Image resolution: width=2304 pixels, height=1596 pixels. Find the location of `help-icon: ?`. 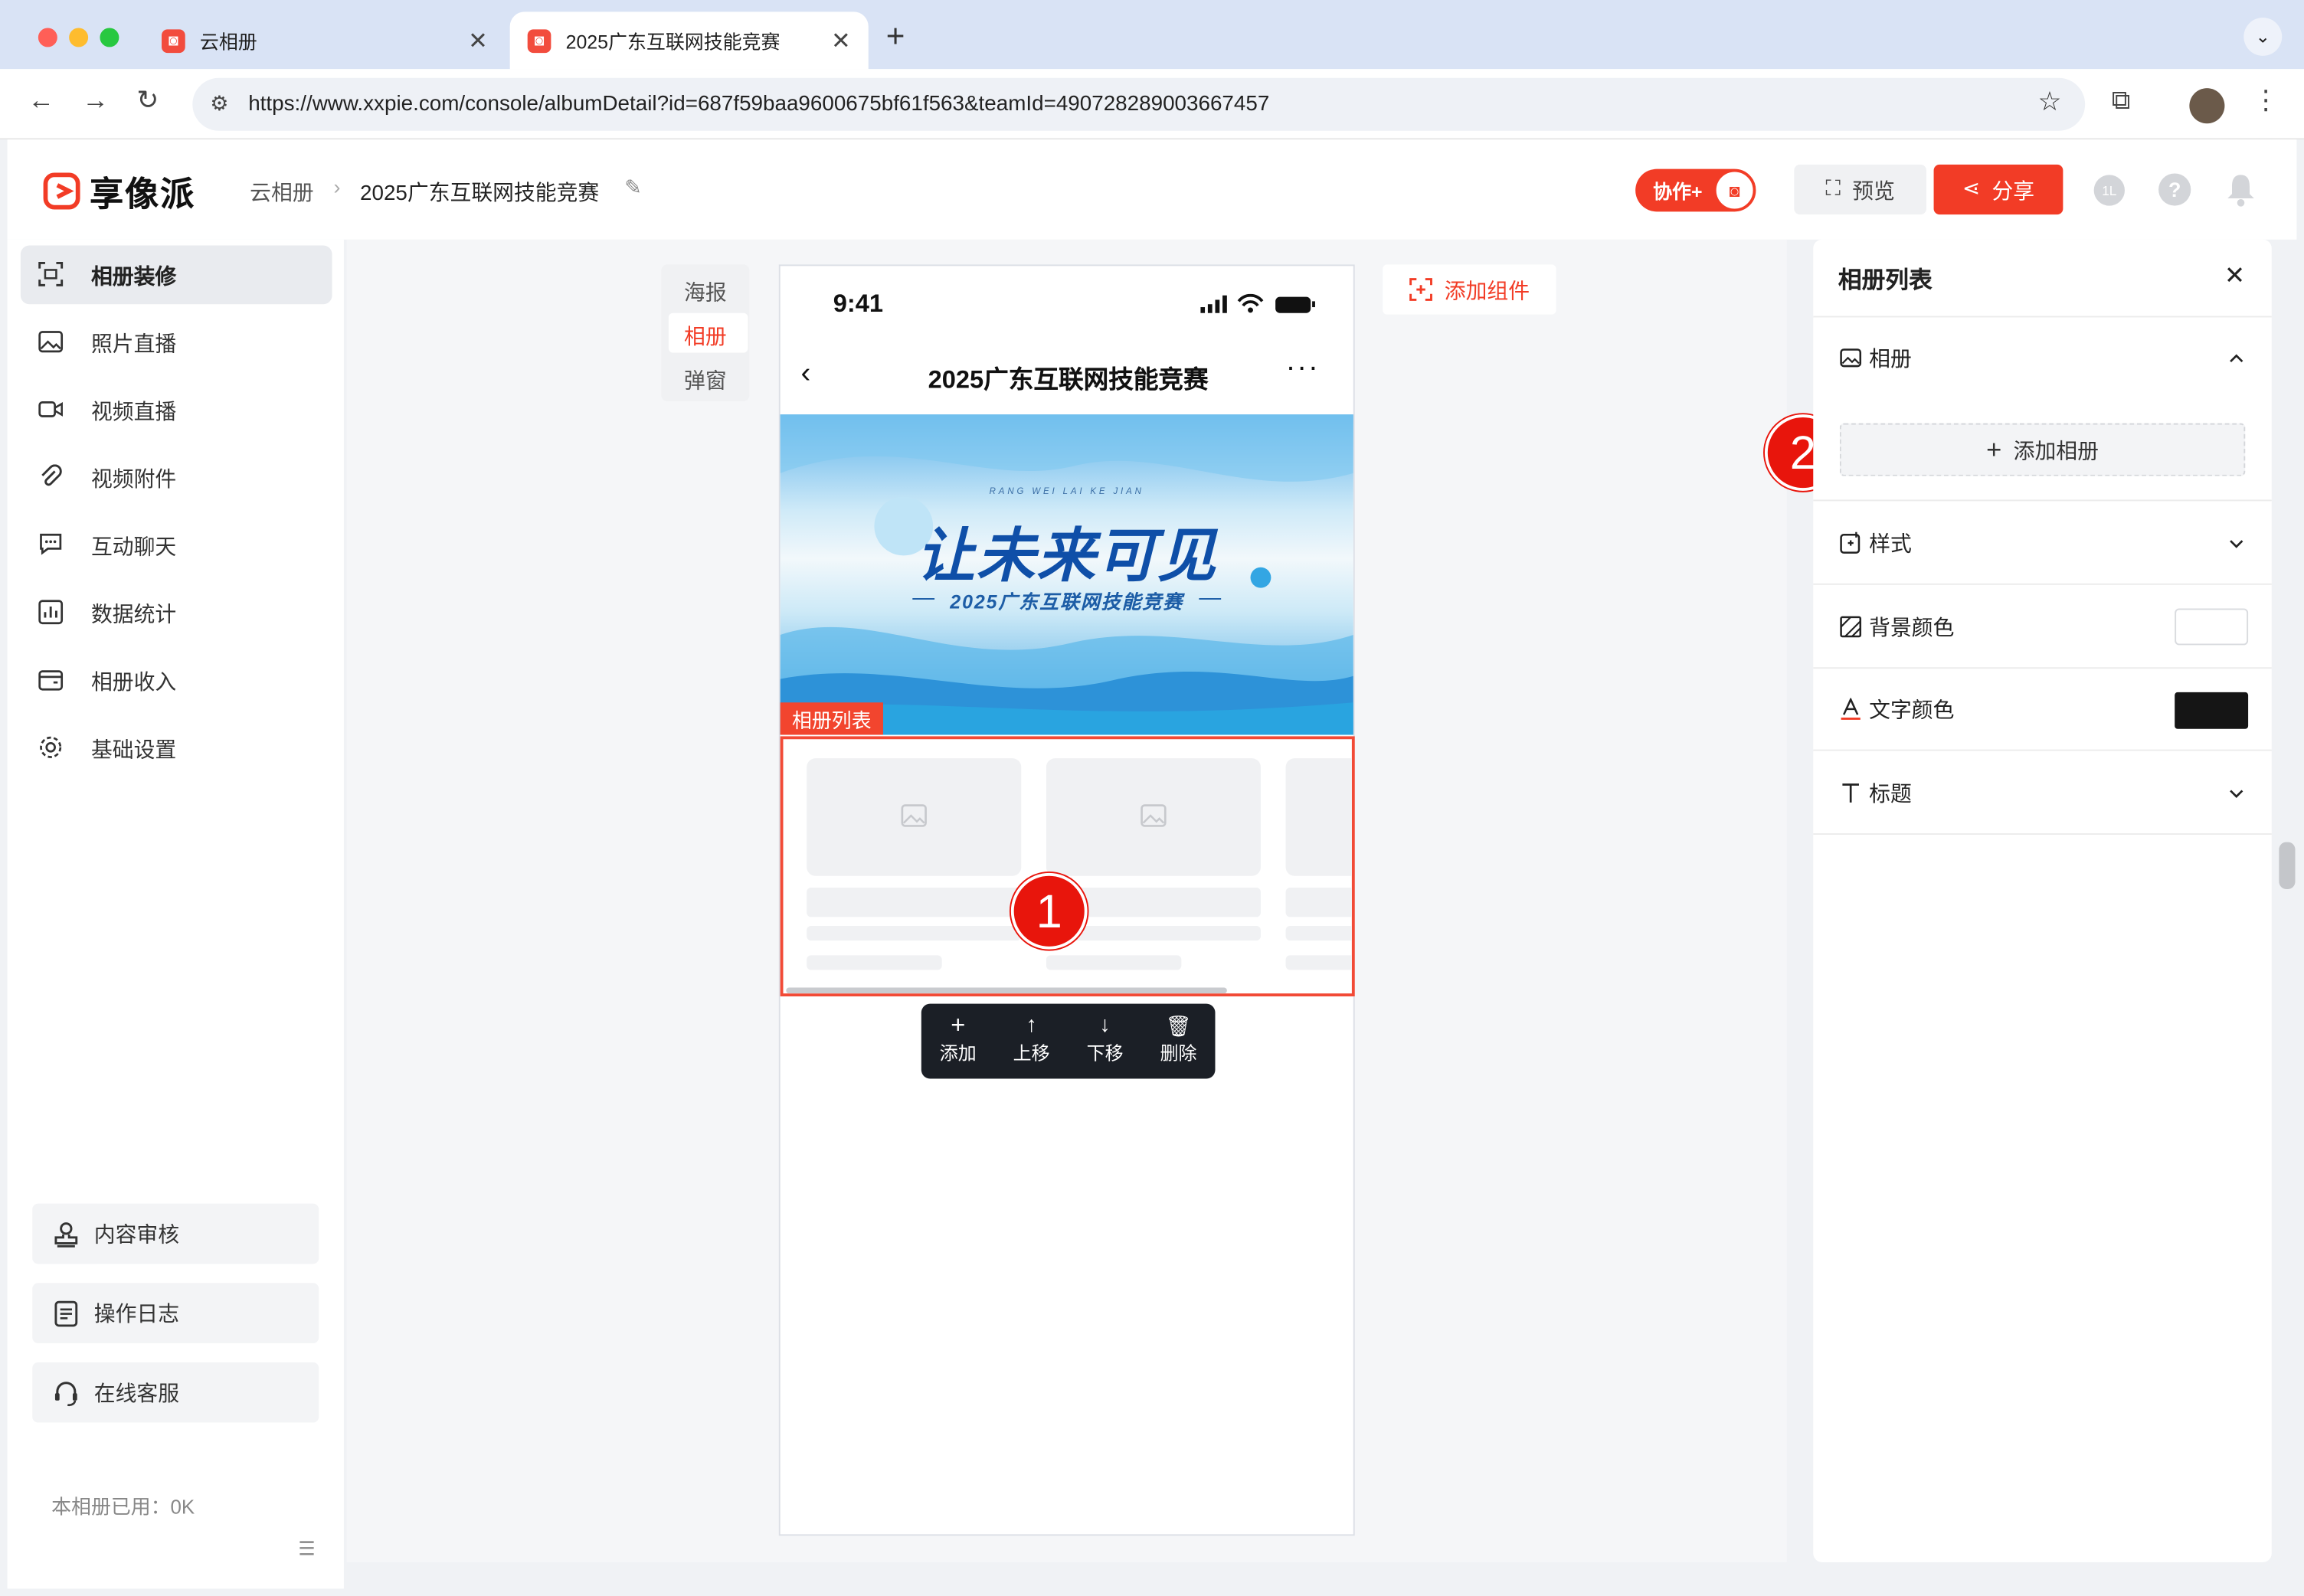

help-icon: ? is located at coordinates (2174, 190).